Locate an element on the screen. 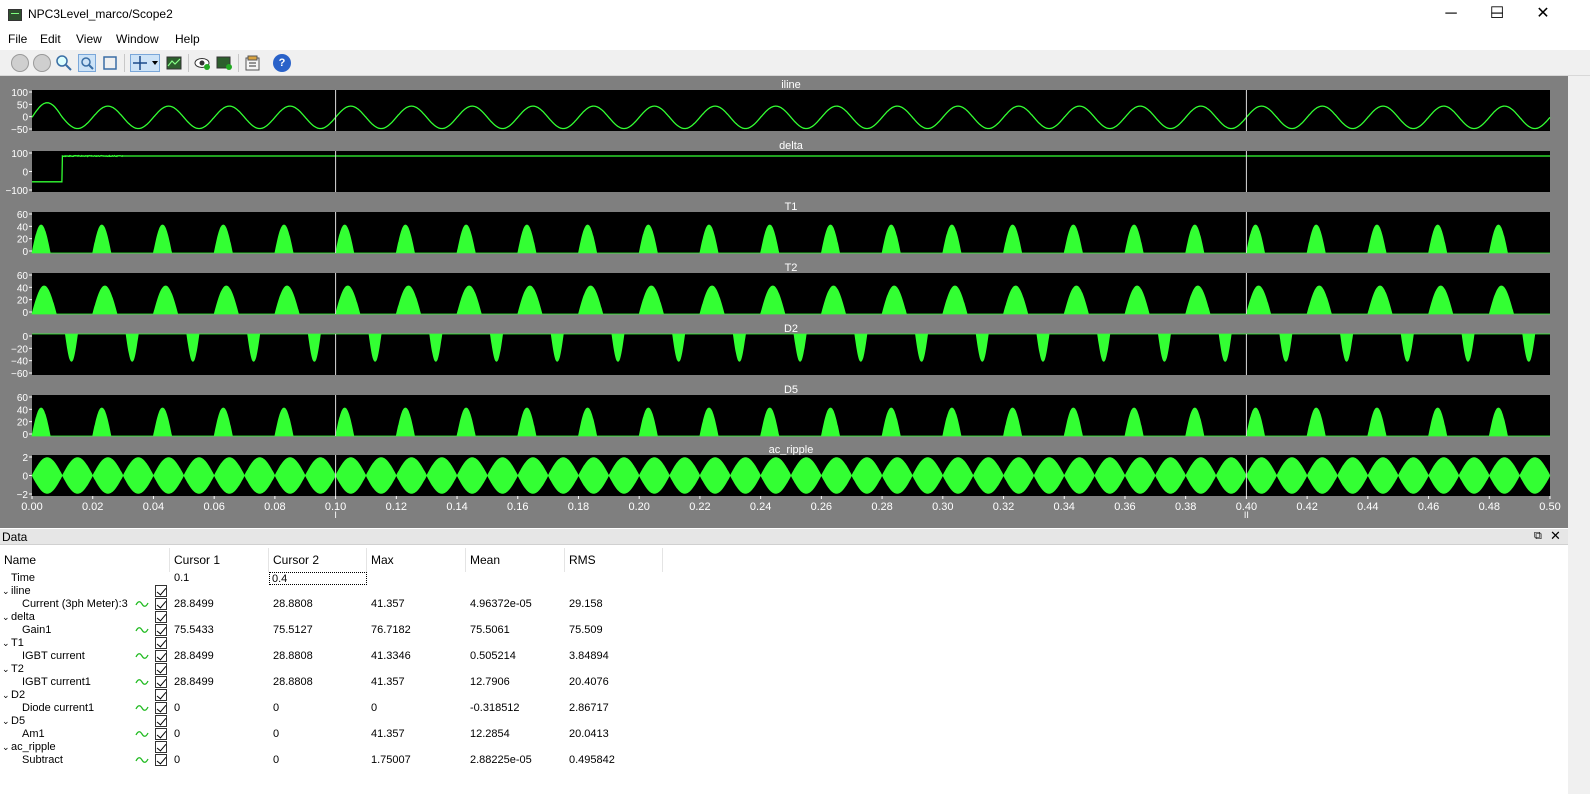 Image resolution: width=1590 pixels, height=794 pixels. signal-row: Am1 0 0 41.357 12.2854 20.0413 is located at coordinates (784, 734).